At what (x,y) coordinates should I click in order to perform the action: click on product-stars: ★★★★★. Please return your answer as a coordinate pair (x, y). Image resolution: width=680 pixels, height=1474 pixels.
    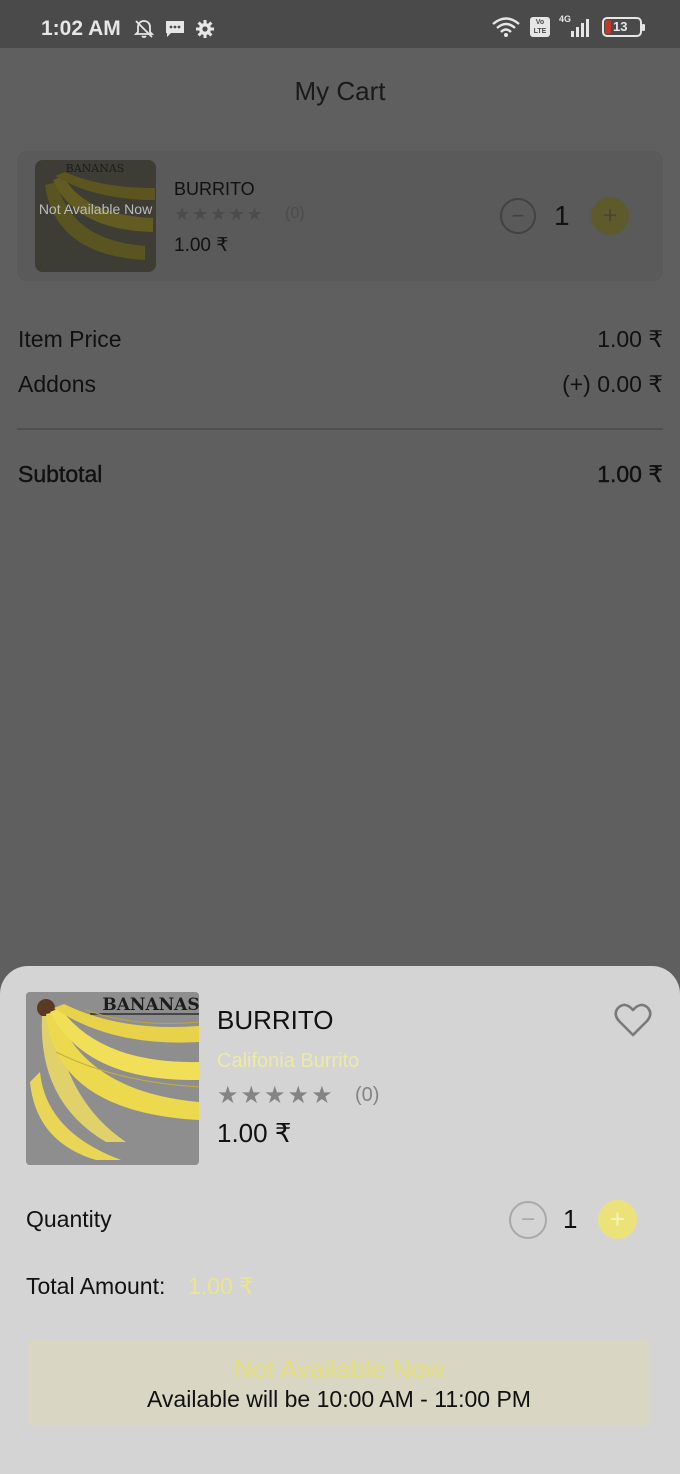
    Looking at the image, I should click on (276, 1095).